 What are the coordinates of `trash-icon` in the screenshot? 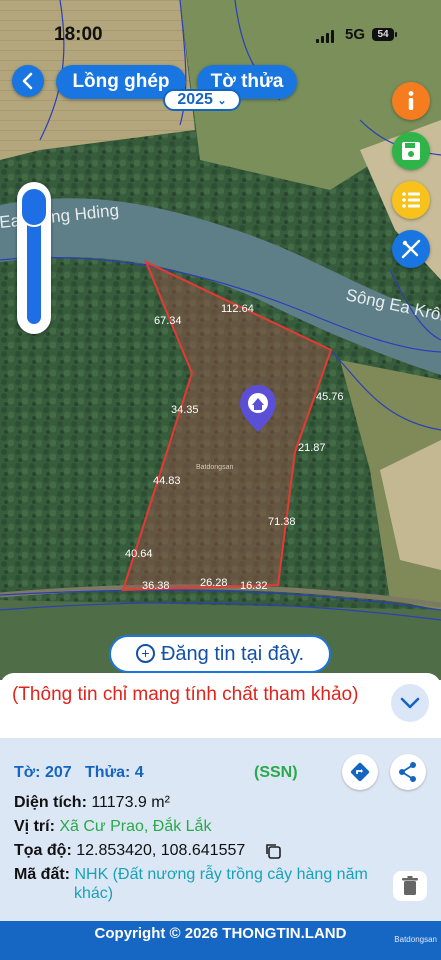 It's located at (410, 885).